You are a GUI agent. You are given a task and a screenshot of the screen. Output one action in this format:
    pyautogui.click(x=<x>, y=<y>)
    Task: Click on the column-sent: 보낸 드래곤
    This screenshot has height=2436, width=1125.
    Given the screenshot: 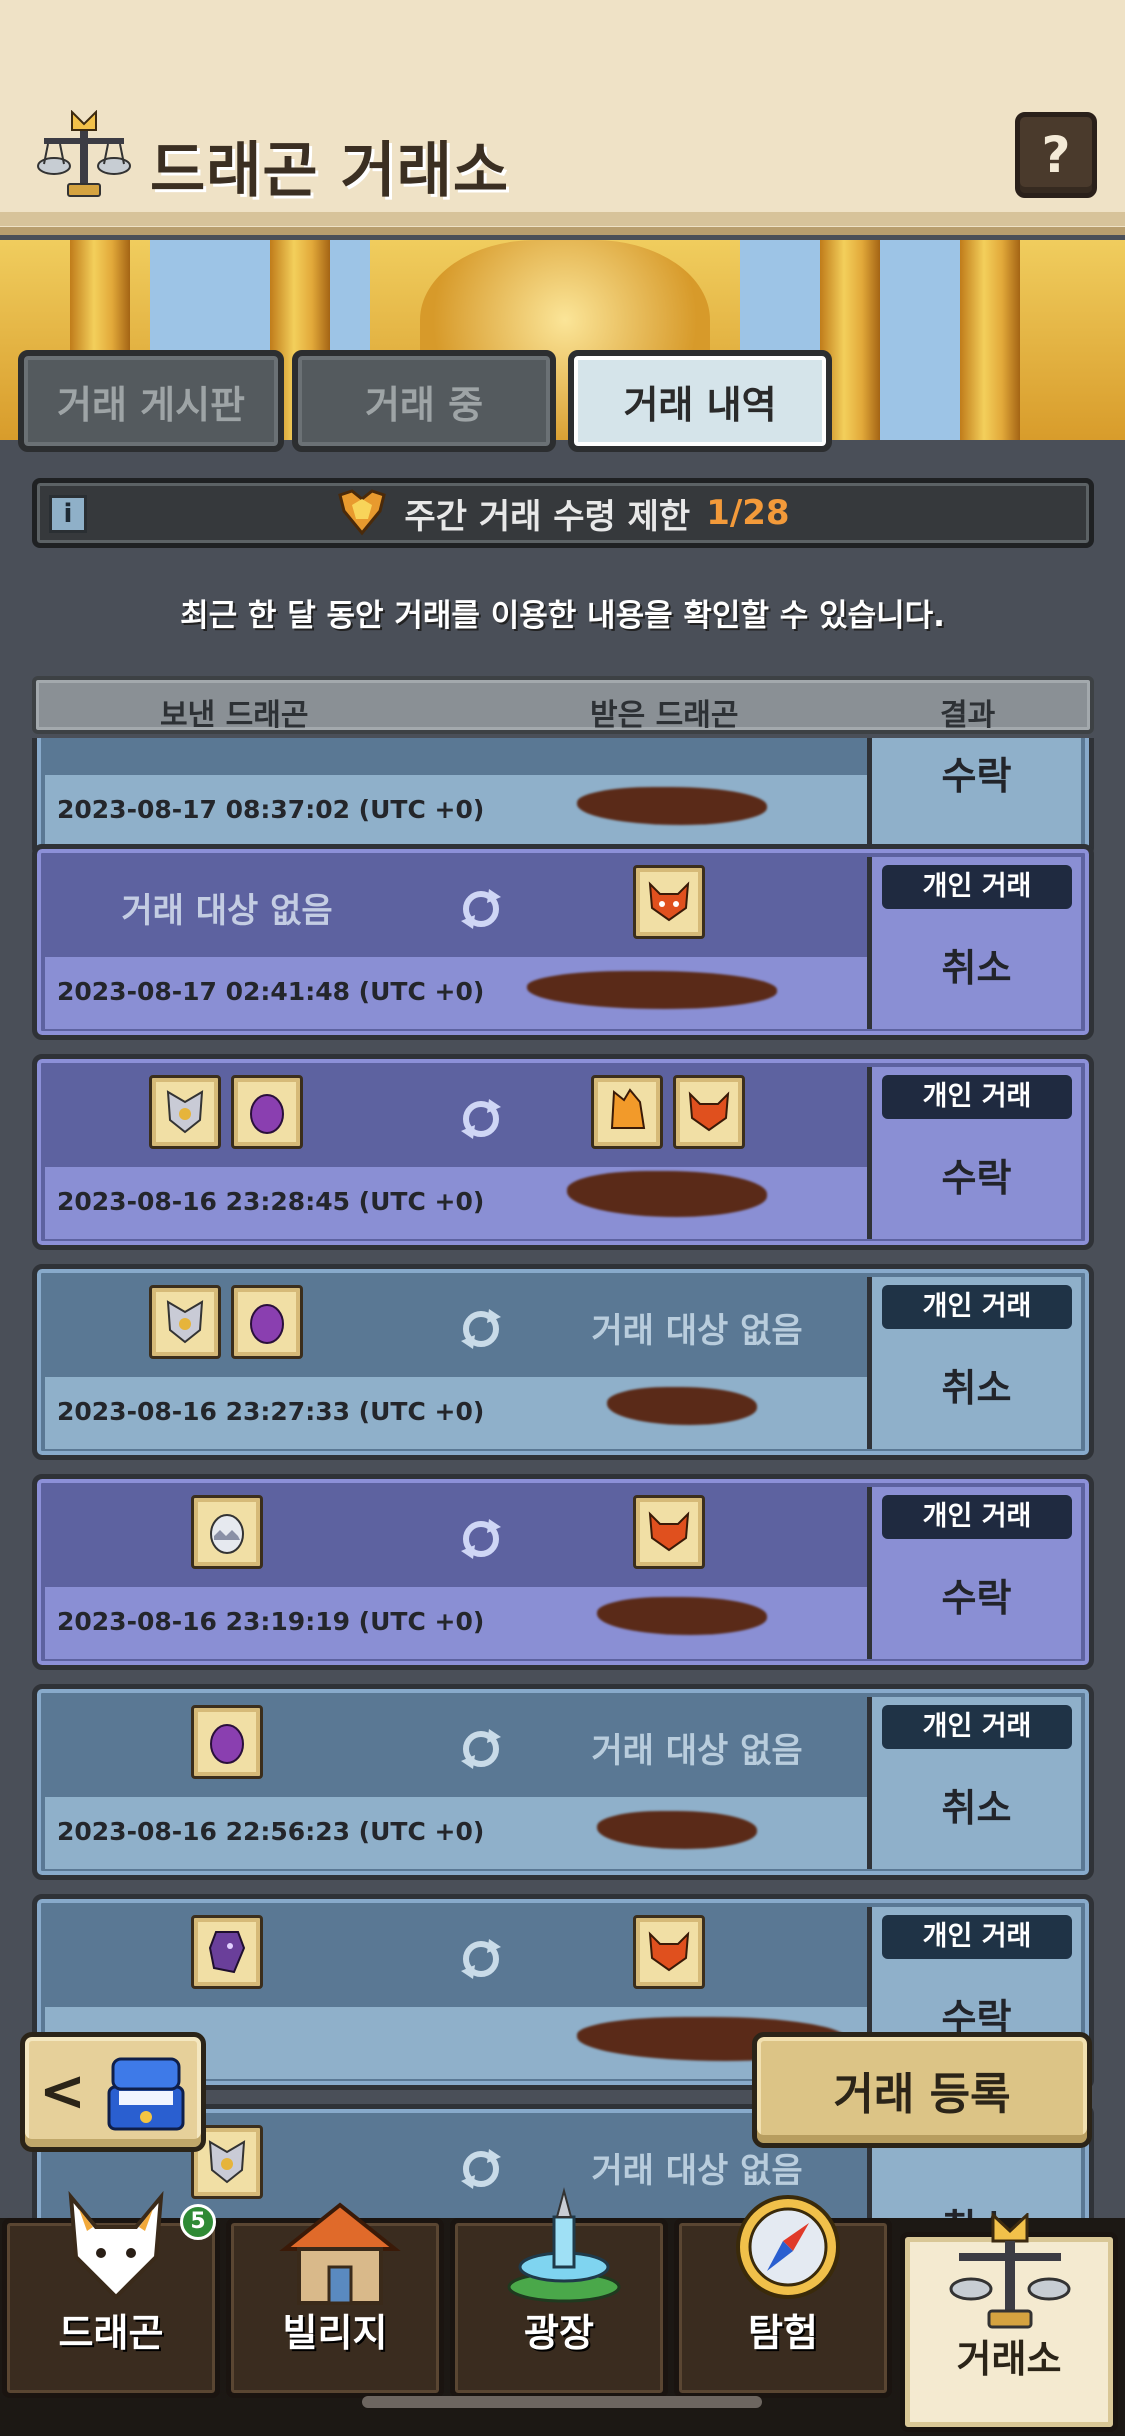 What is the action you would take?
    pyautogui.click(x=234, y=715)
    